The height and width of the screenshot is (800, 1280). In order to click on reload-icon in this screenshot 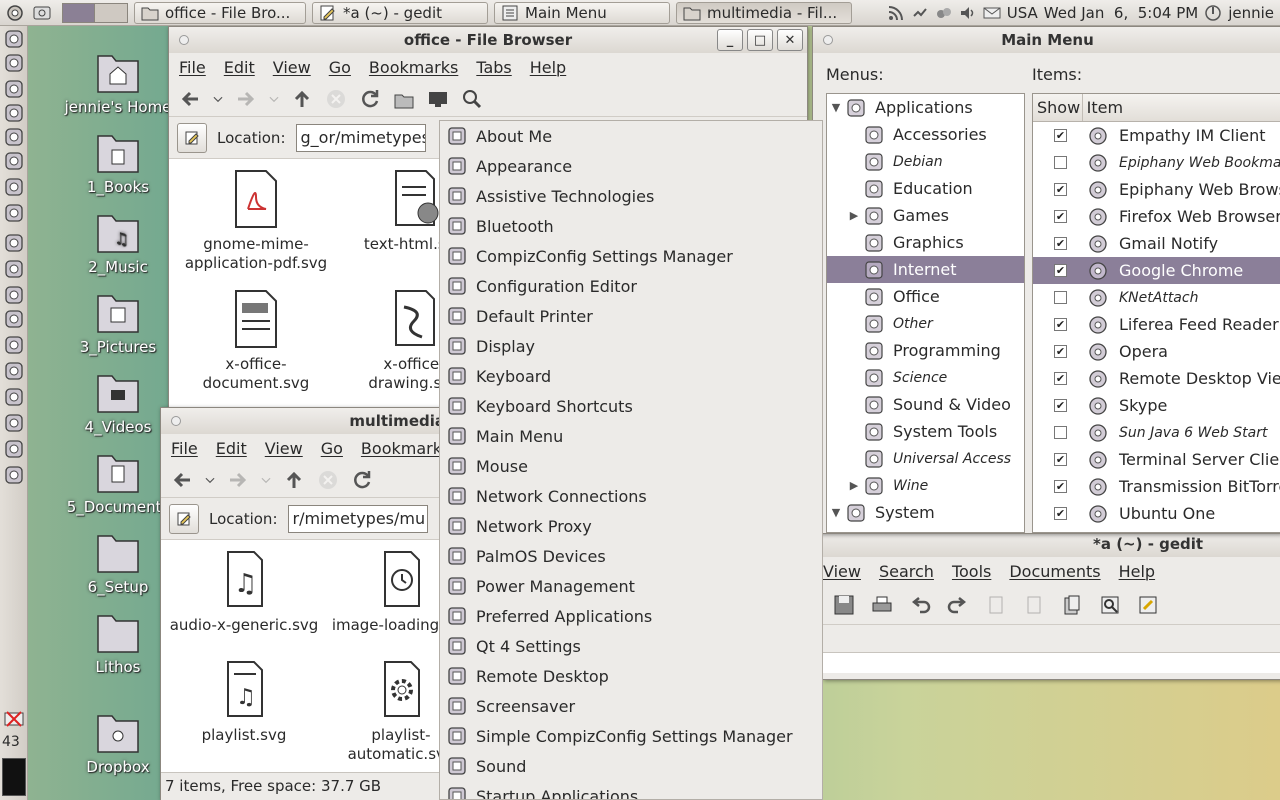, I will do `click(362, 480)`.